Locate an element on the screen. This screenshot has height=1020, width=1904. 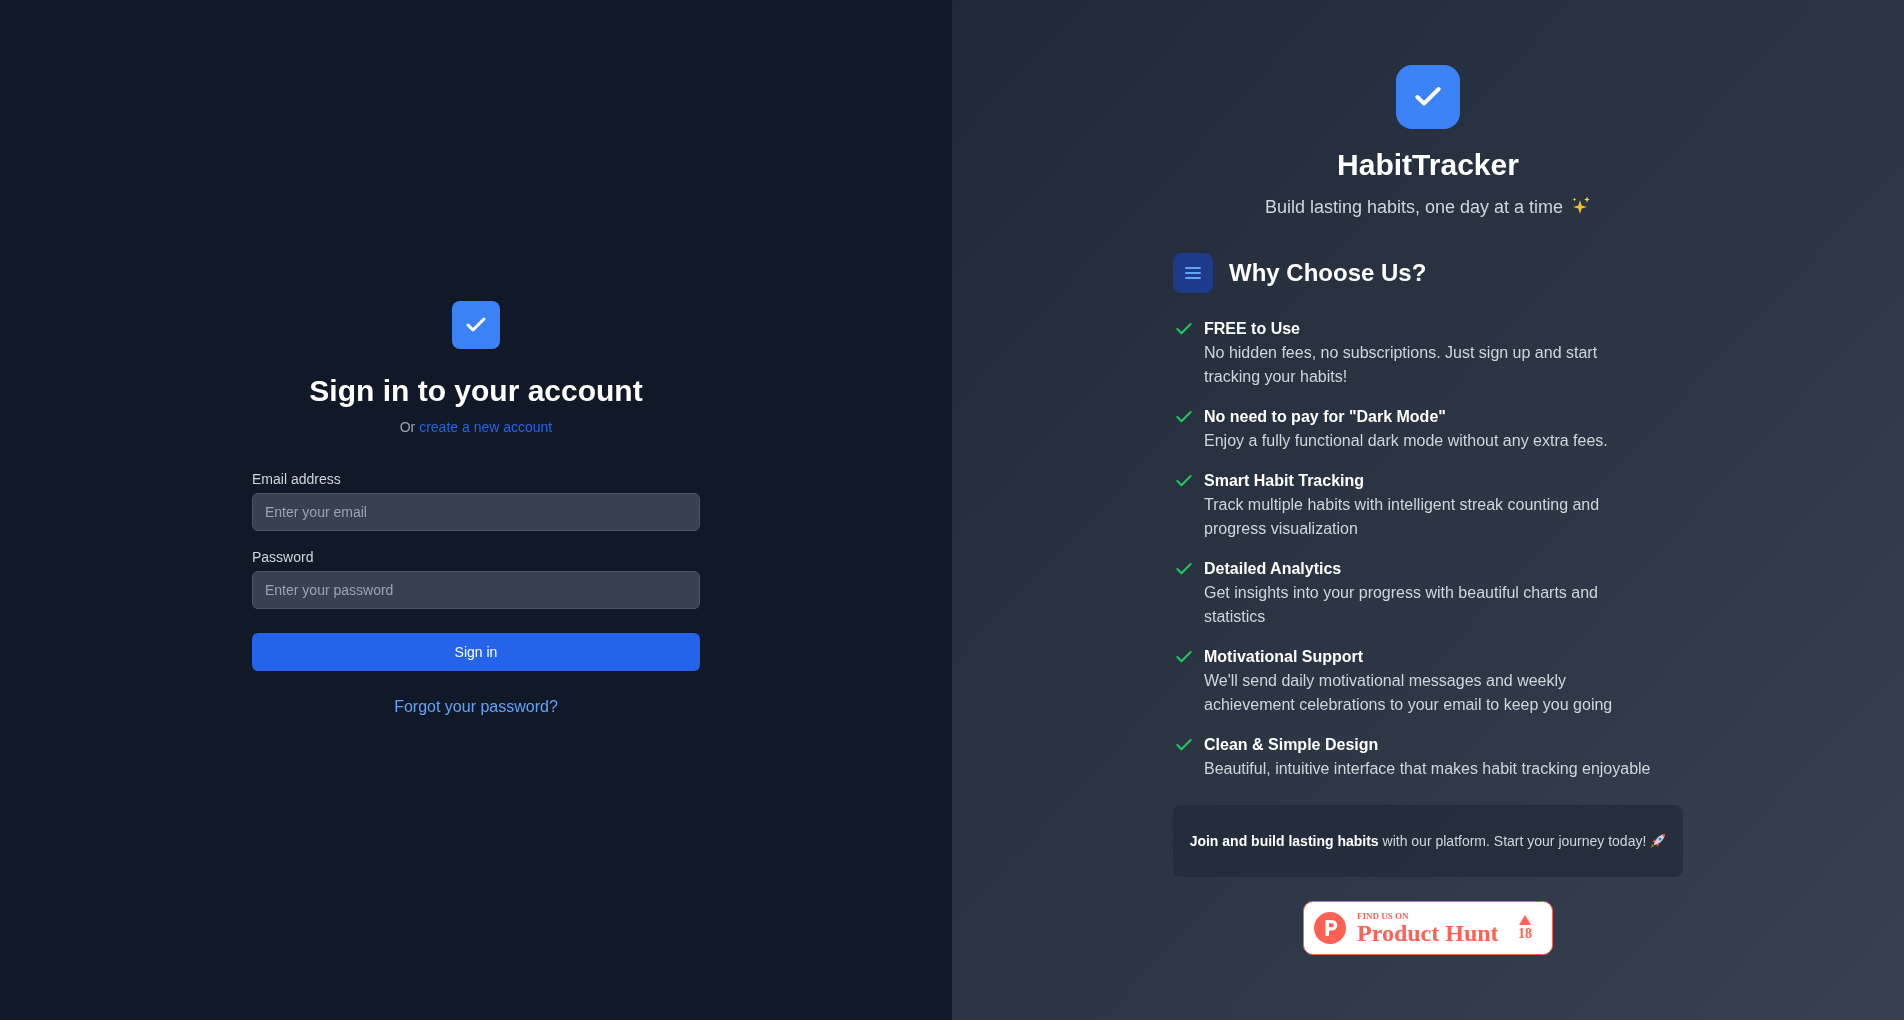
sign-in-button: Sign in is located at coordinates (476, 652).